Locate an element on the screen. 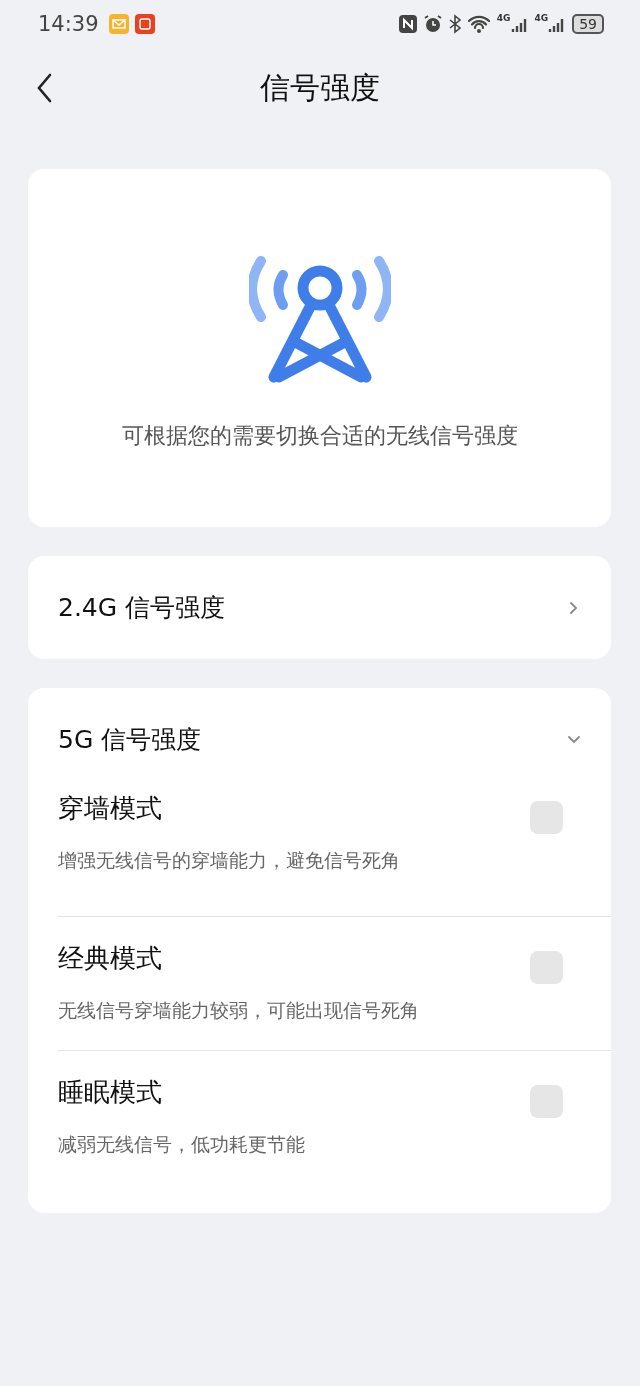 The width and height of the screenshot is (640, 1386). mode-description: 无线信号穿墙能力较弱，可能出现信号死角 is located at coordinates (239, 1010).